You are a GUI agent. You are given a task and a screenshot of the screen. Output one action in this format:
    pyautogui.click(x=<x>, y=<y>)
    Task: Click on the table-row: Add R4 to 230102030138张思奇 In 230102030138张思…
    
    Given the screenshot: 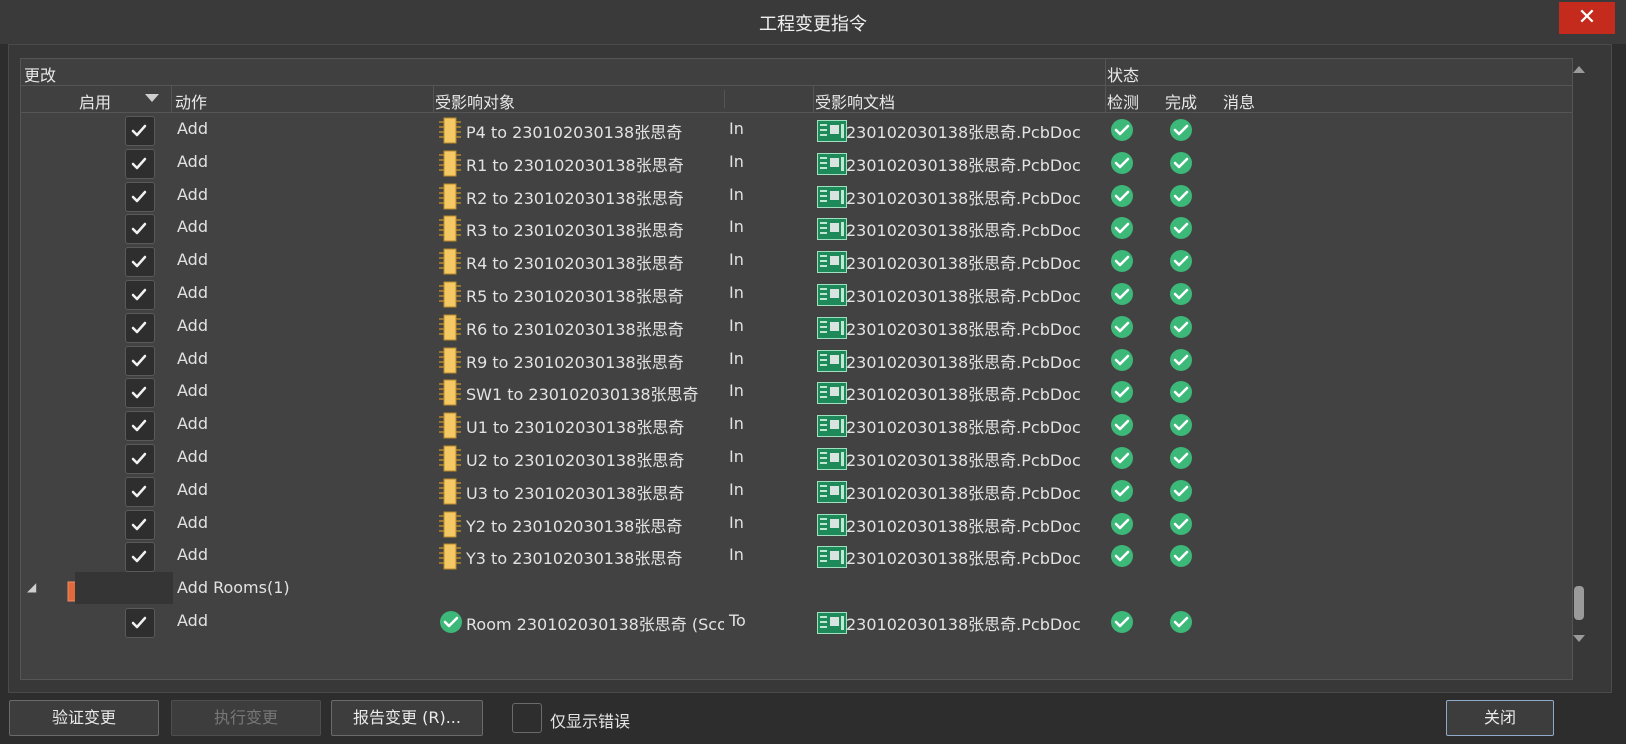 What is the action you would take?
    pyautogui.click(x=796, y=261)
    